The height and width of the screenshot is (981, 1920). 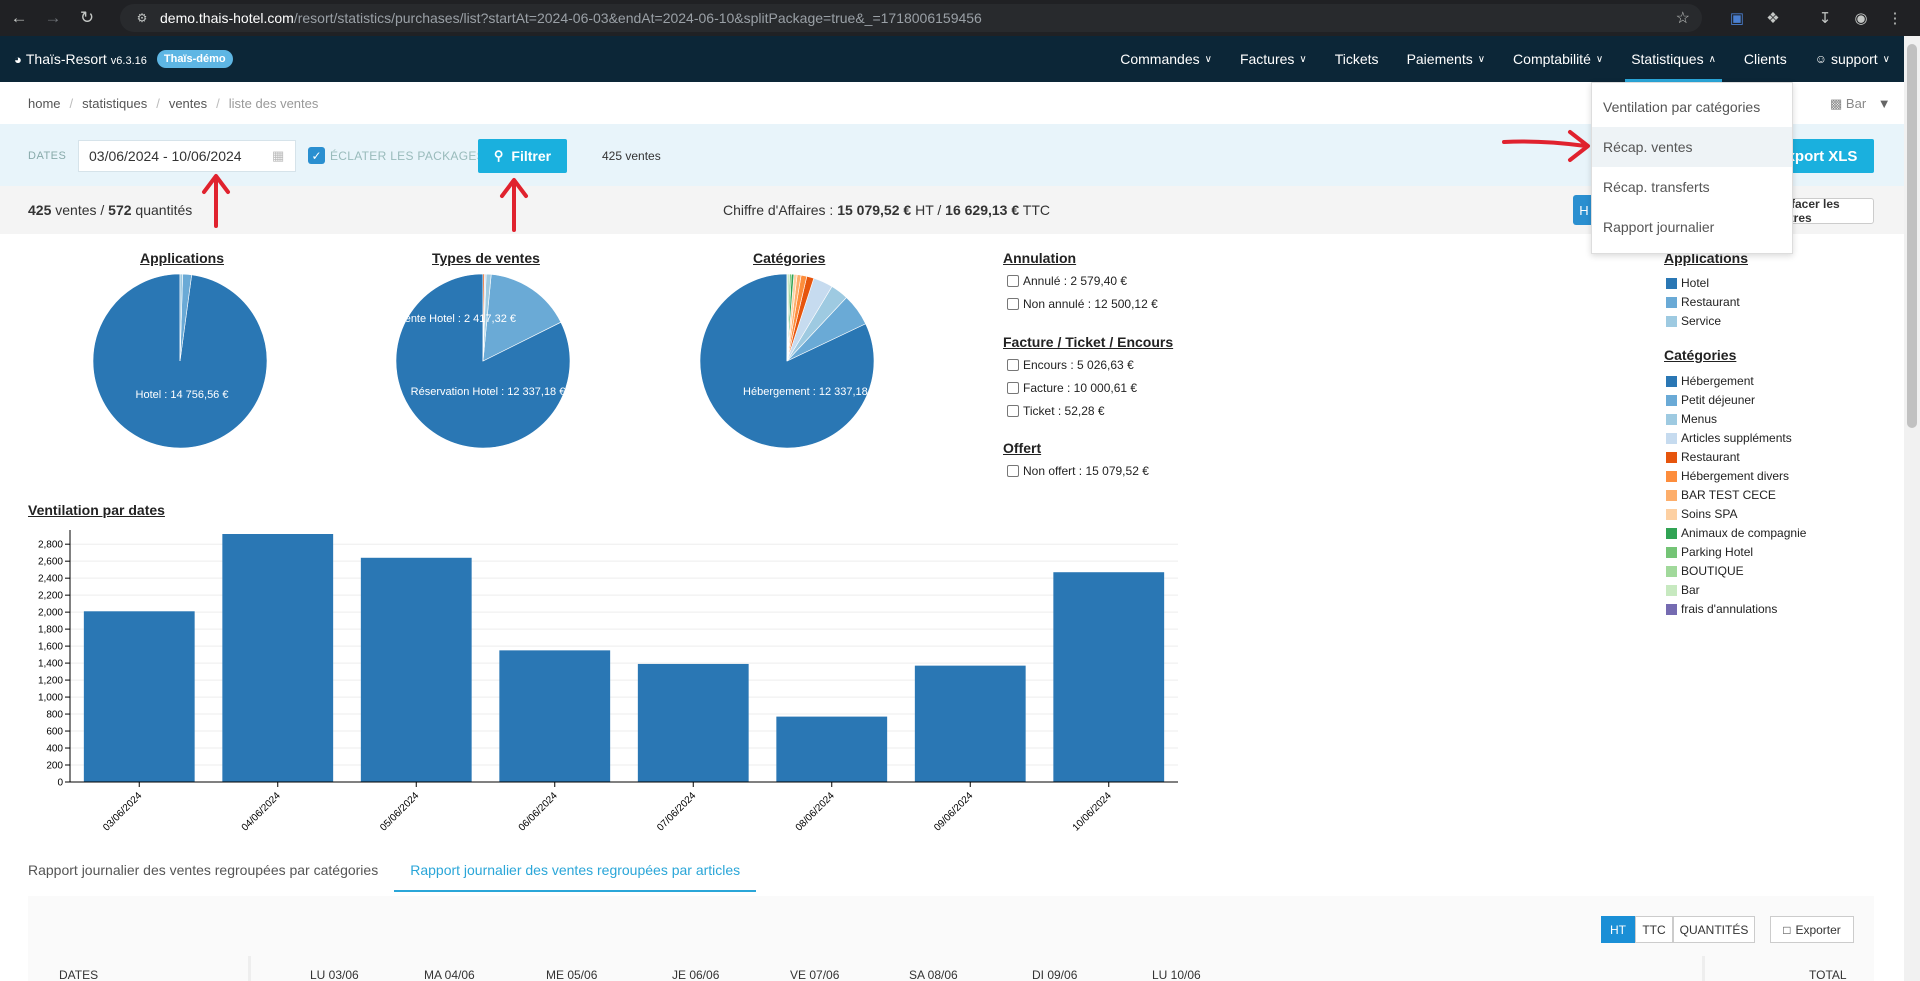 I want to click on filter-option: Ticket : 52,28 €, so click(x=1056, y=411).